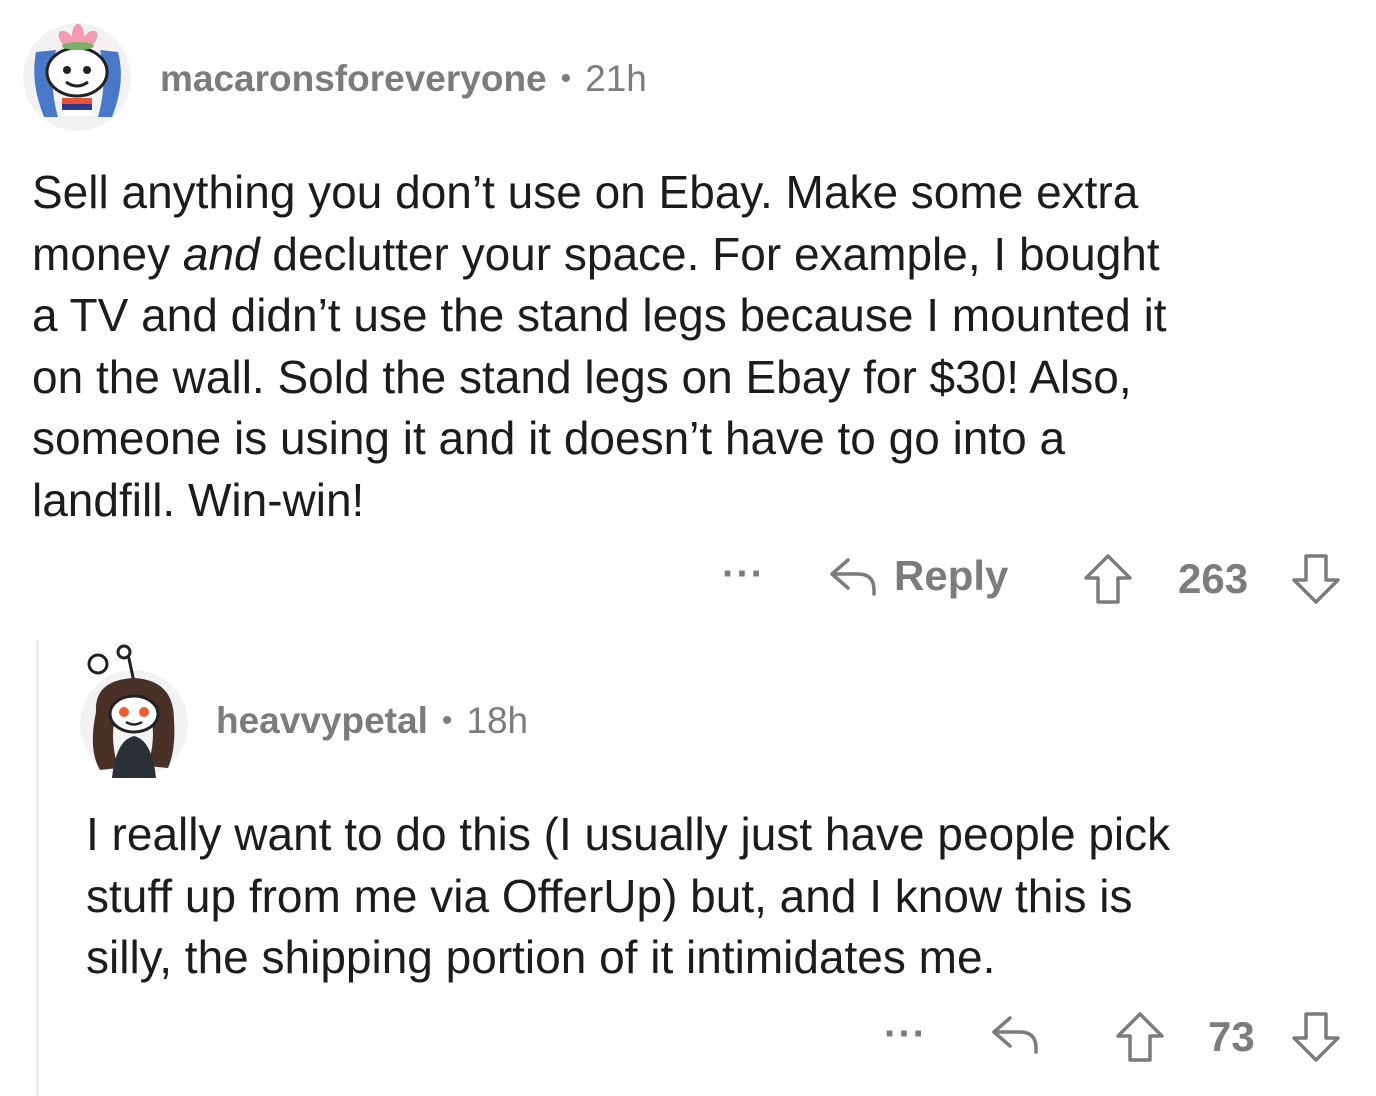 The width and height of the screenshot is (1376, 1096). What do you see at coordinates (353, 79) in the screenshot?
I see `username: macaronsforeveryone` at bounding box center [353, 79].